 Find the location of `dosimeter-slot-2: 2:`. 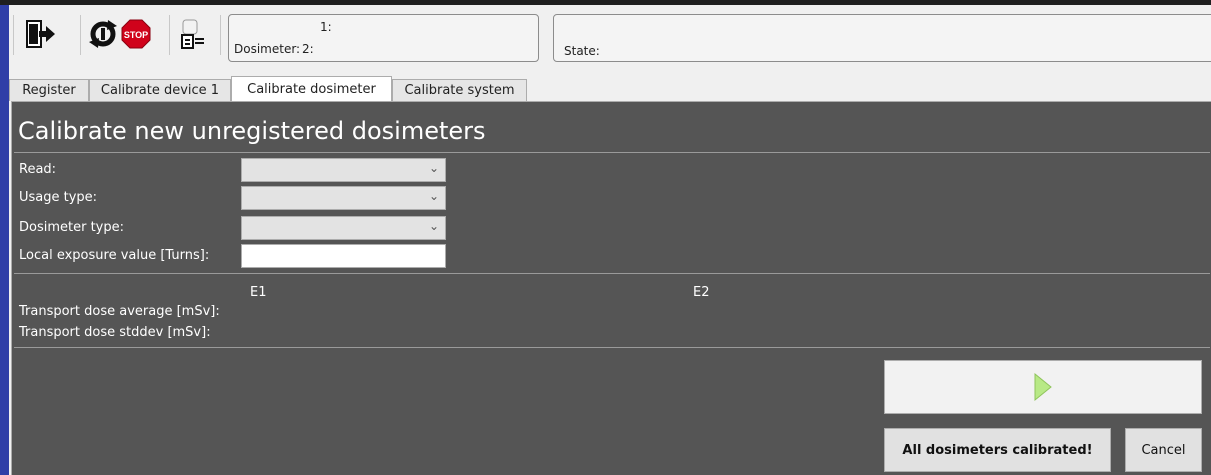

dosimeter-slot-2: 2: is located at coordinates (308, 49).